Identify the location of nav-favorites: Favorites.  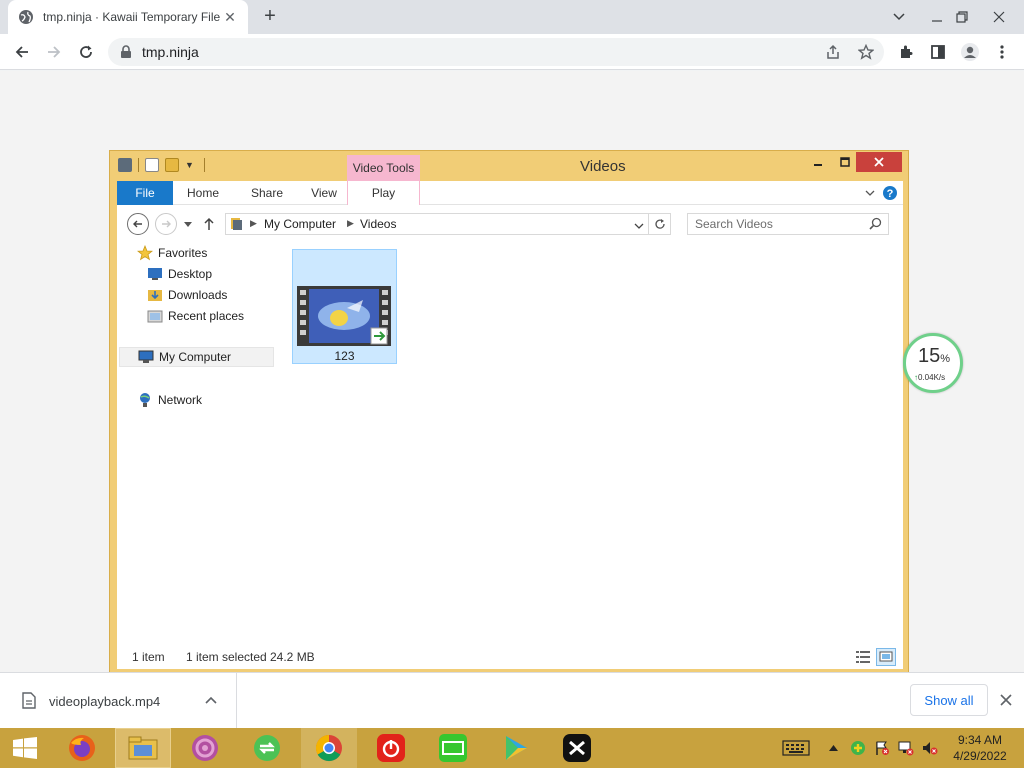
(172, 253).